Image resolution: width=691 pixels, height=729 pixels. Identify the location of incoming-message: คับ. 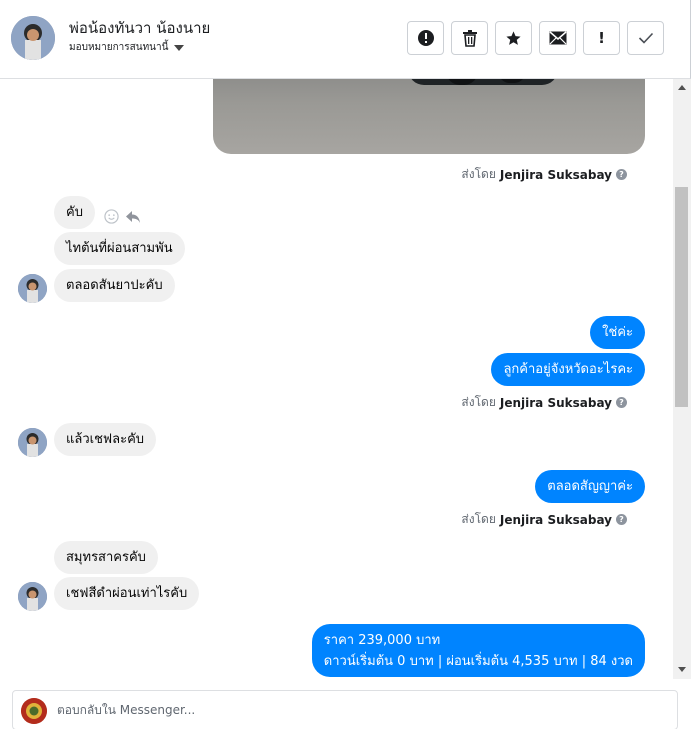
(74, 212).